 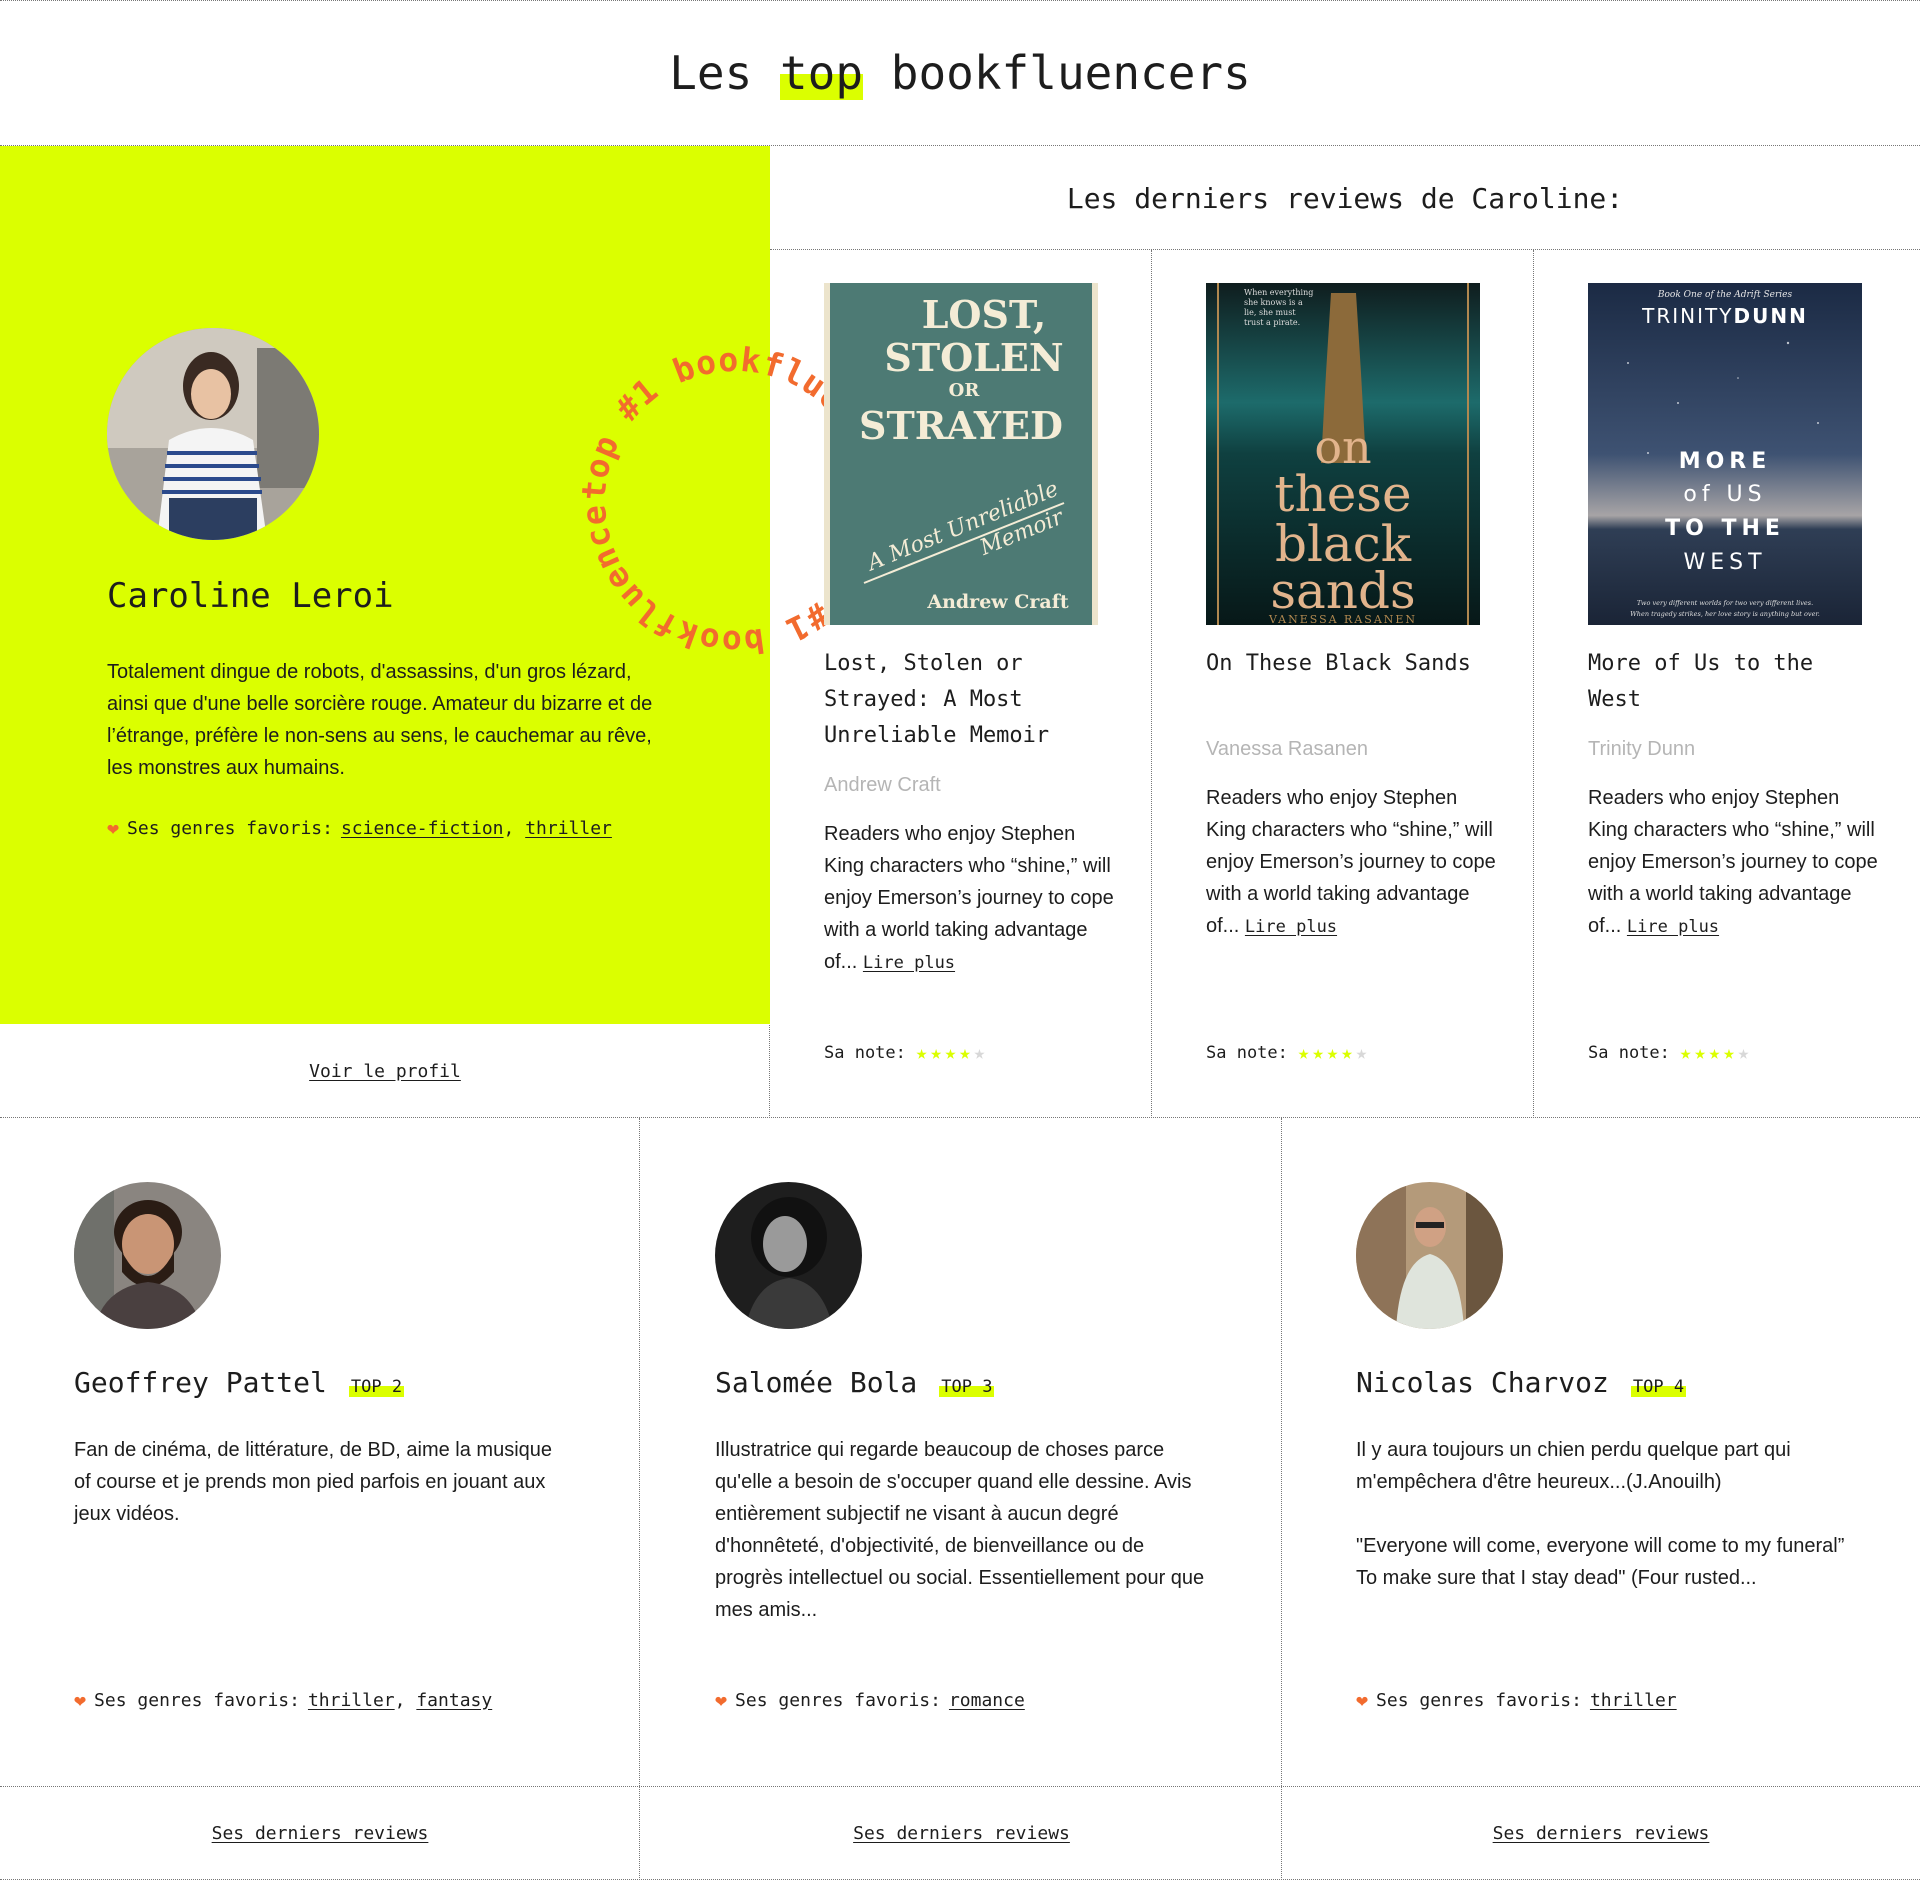 I want to click on book-author: Andrew Craft, so click(x=882, y=785).